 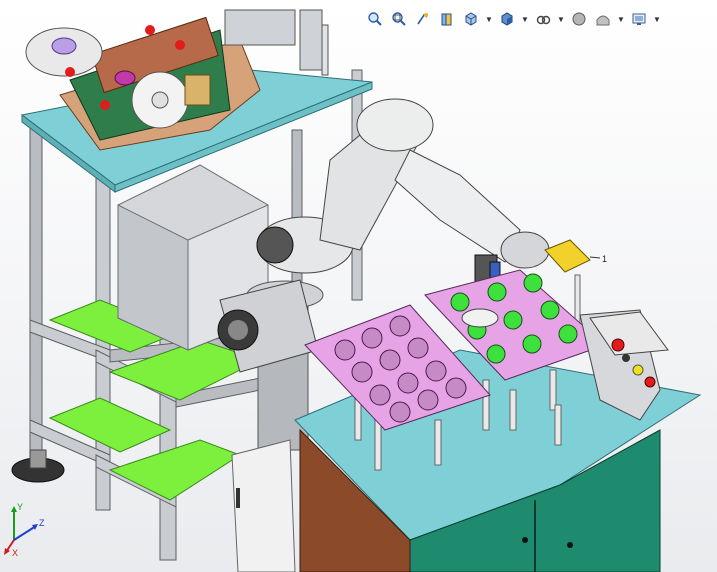 What do you see at coordinates (603, 19) in the screenshot?
I see `apply-scene-icon` at bounding box center [603, 19].